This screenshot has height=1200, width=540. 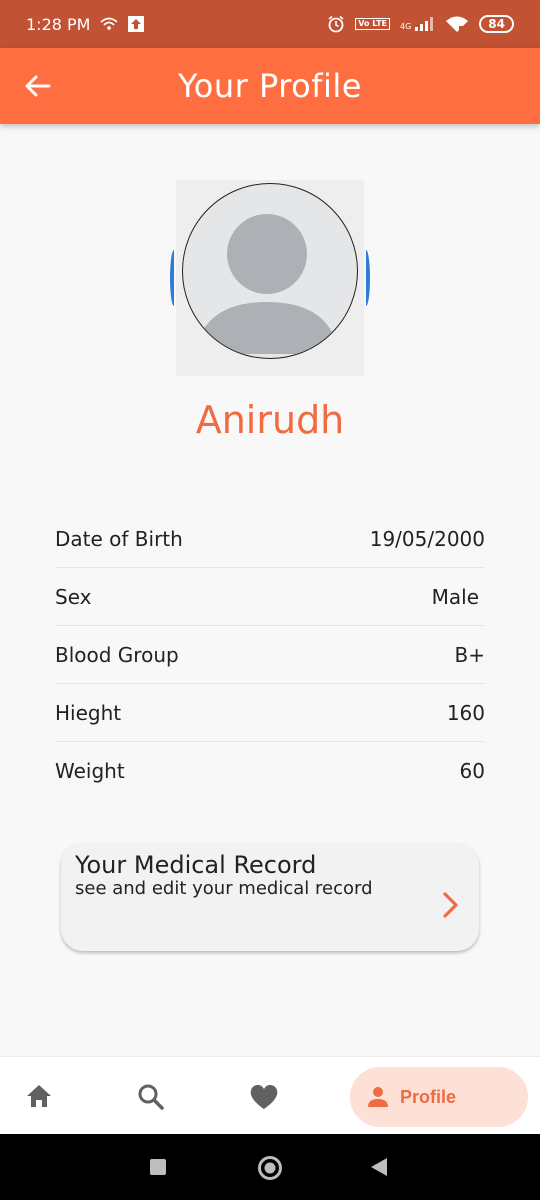 I want to click on medical-record-title: Your Medical Record, so click(x=196, y=865).